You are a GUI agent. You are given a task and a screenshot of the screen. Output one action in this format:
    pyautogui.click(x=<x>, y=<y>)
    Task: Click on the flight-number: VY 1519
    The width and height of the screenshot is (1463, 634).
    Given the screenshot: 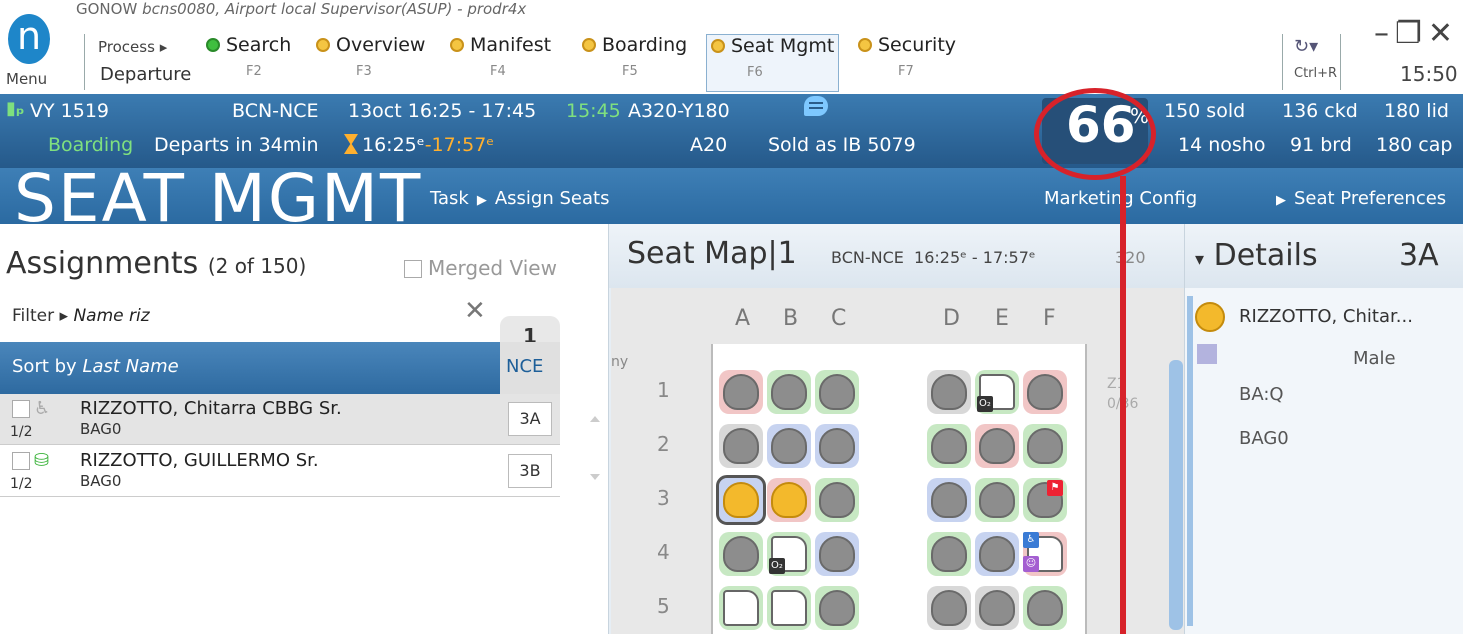 What is the action you would take?
    pyautogui.click(x=69, y=111)
    